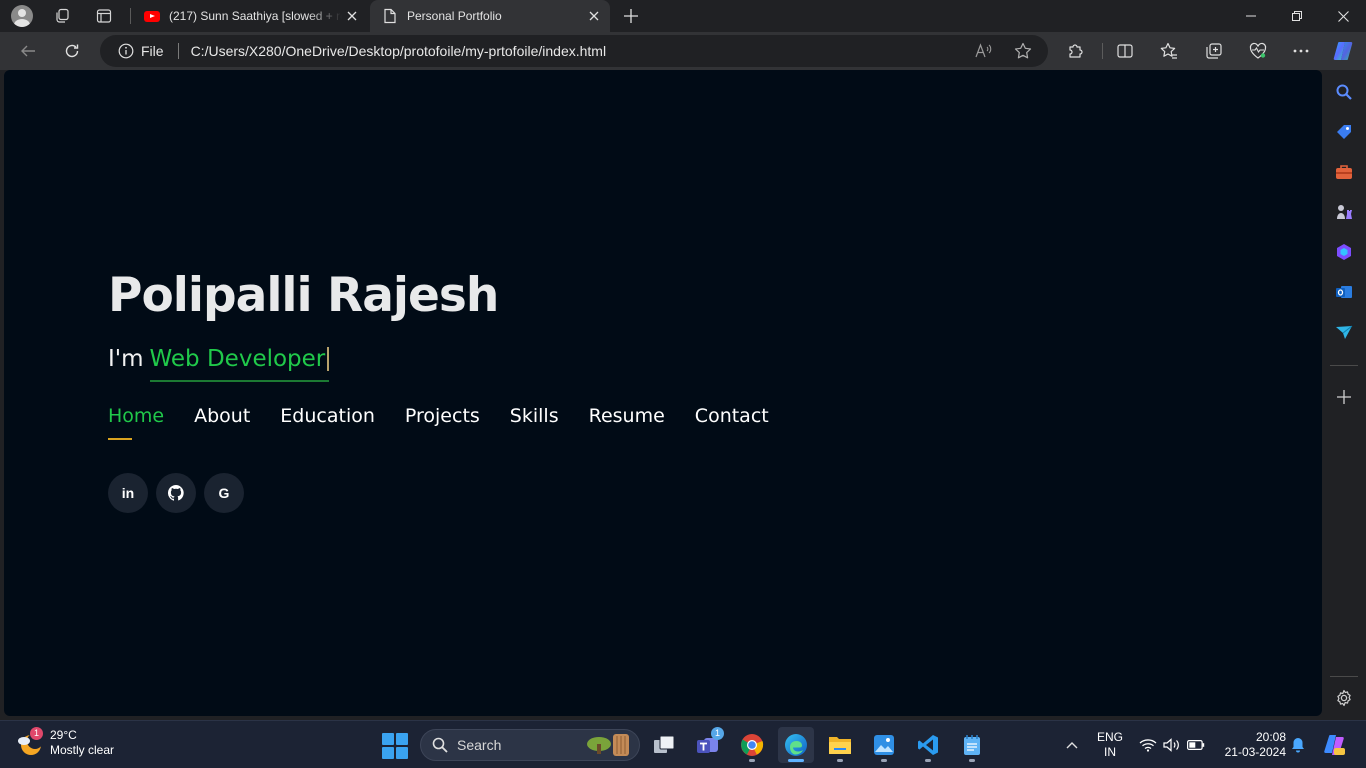 This screenshot has width=1366, height=768. What do you see at coordinates (928, 745) in the screenshot?
I see `taskbar-vscode` at bounding box center [928, 745].